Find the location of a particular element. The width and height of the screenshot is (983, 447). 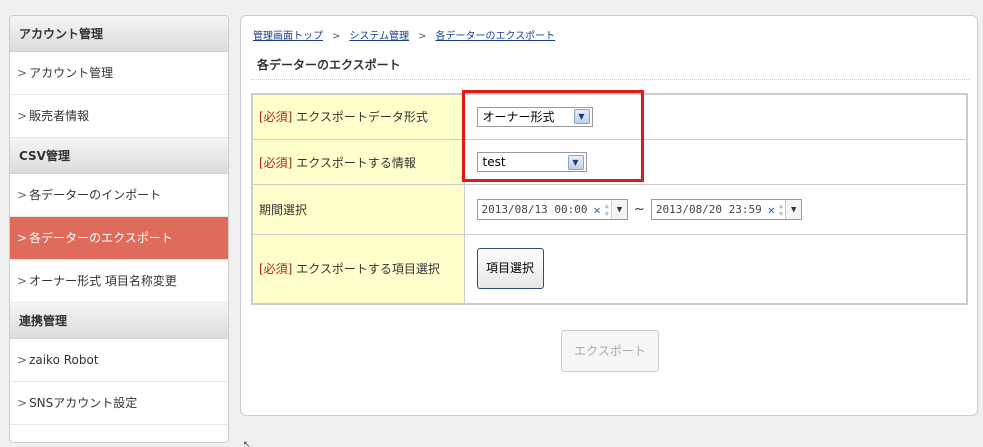

sidebar-section-csv: CSV管理 is located at coordinates (119, 156).